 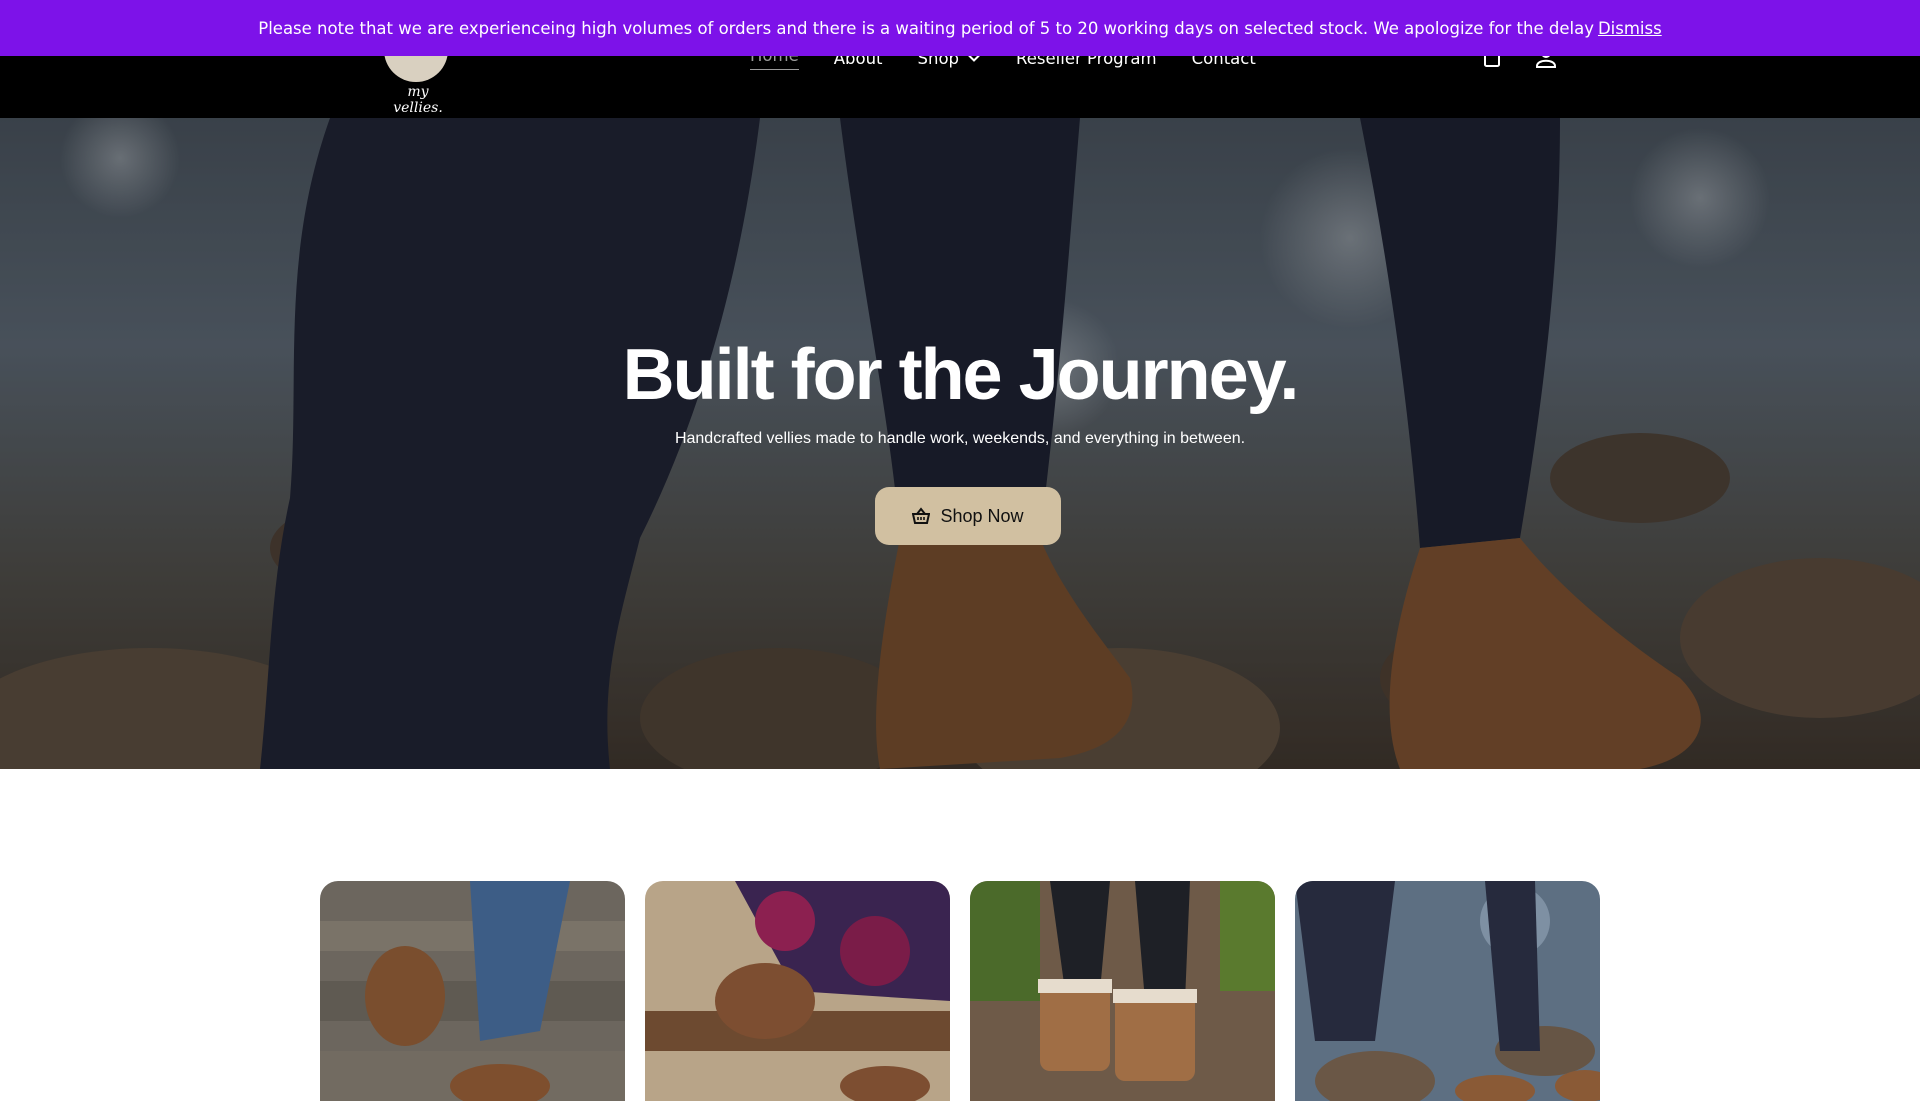 I want to click on hero-title: Built for the Journey., so click(x=961, y=375).